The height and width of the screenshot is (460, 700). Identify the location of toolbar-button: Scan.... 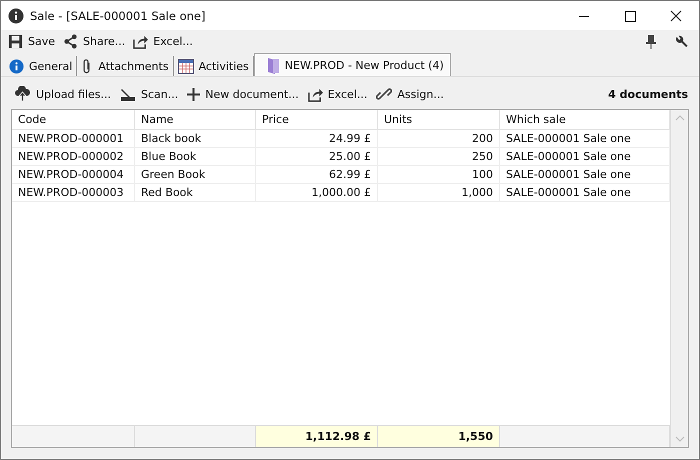
(149, 94).